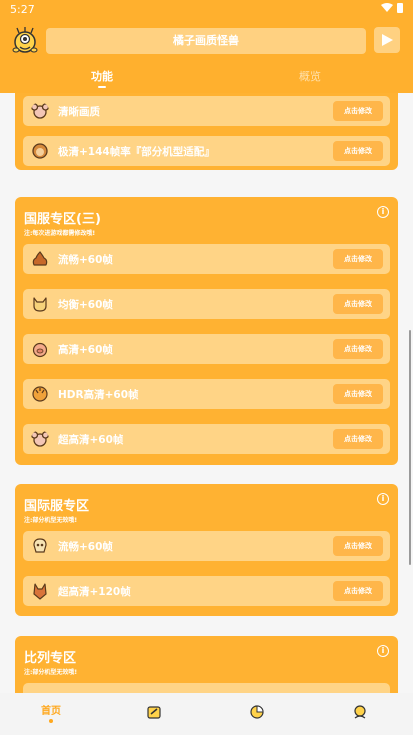  I want to click on list-item: 均衡+60帧 点击修改, so click(206, 304).